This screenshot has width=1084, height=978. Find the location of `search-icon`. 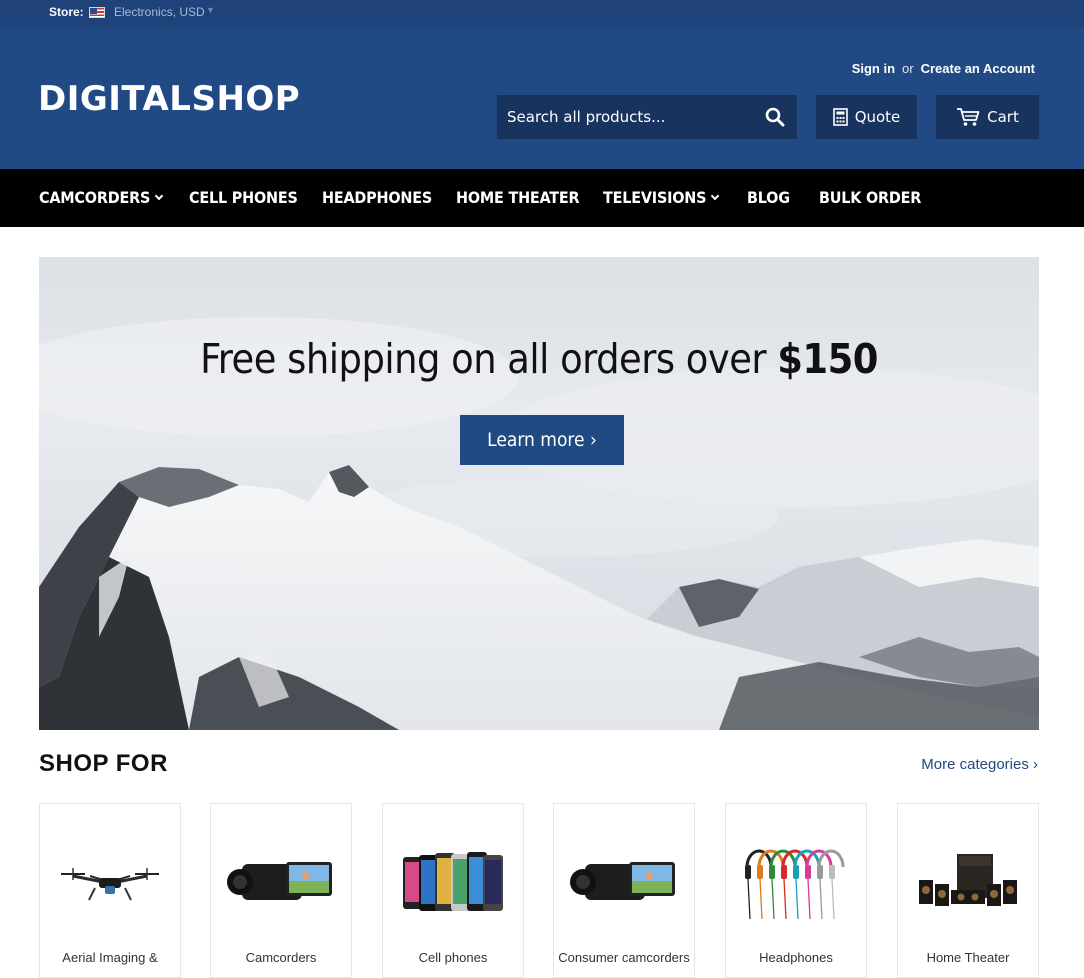

search-icon is located at coordinates (775, 117).